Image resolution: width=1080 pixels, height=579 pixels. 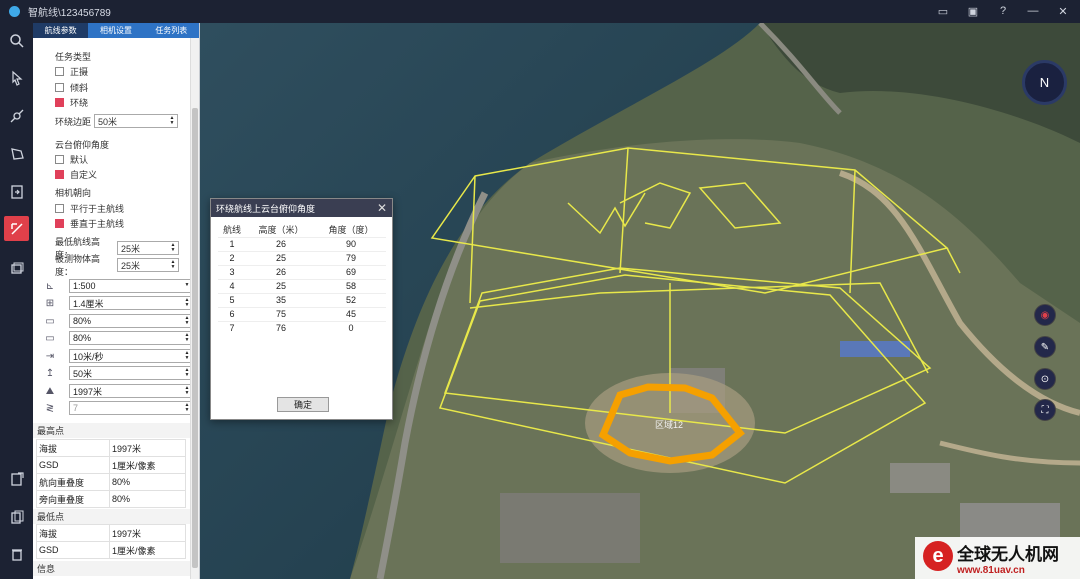 What do you see at coordinates (131, 286) in the screenshot?
I see `scale-select: 1:500 ▼` at bounding box center [131, 286].